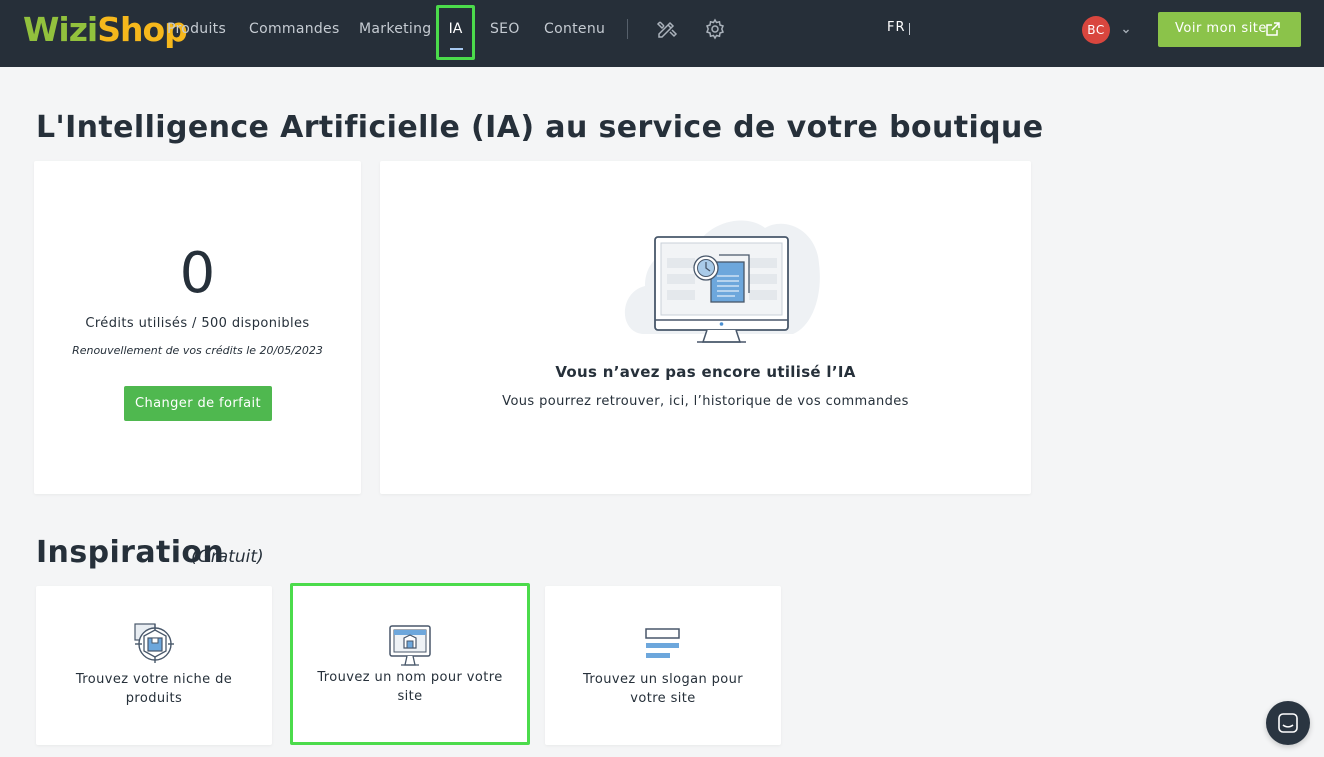  I want to click on nav-item-ia: IA, so click(455, 32).